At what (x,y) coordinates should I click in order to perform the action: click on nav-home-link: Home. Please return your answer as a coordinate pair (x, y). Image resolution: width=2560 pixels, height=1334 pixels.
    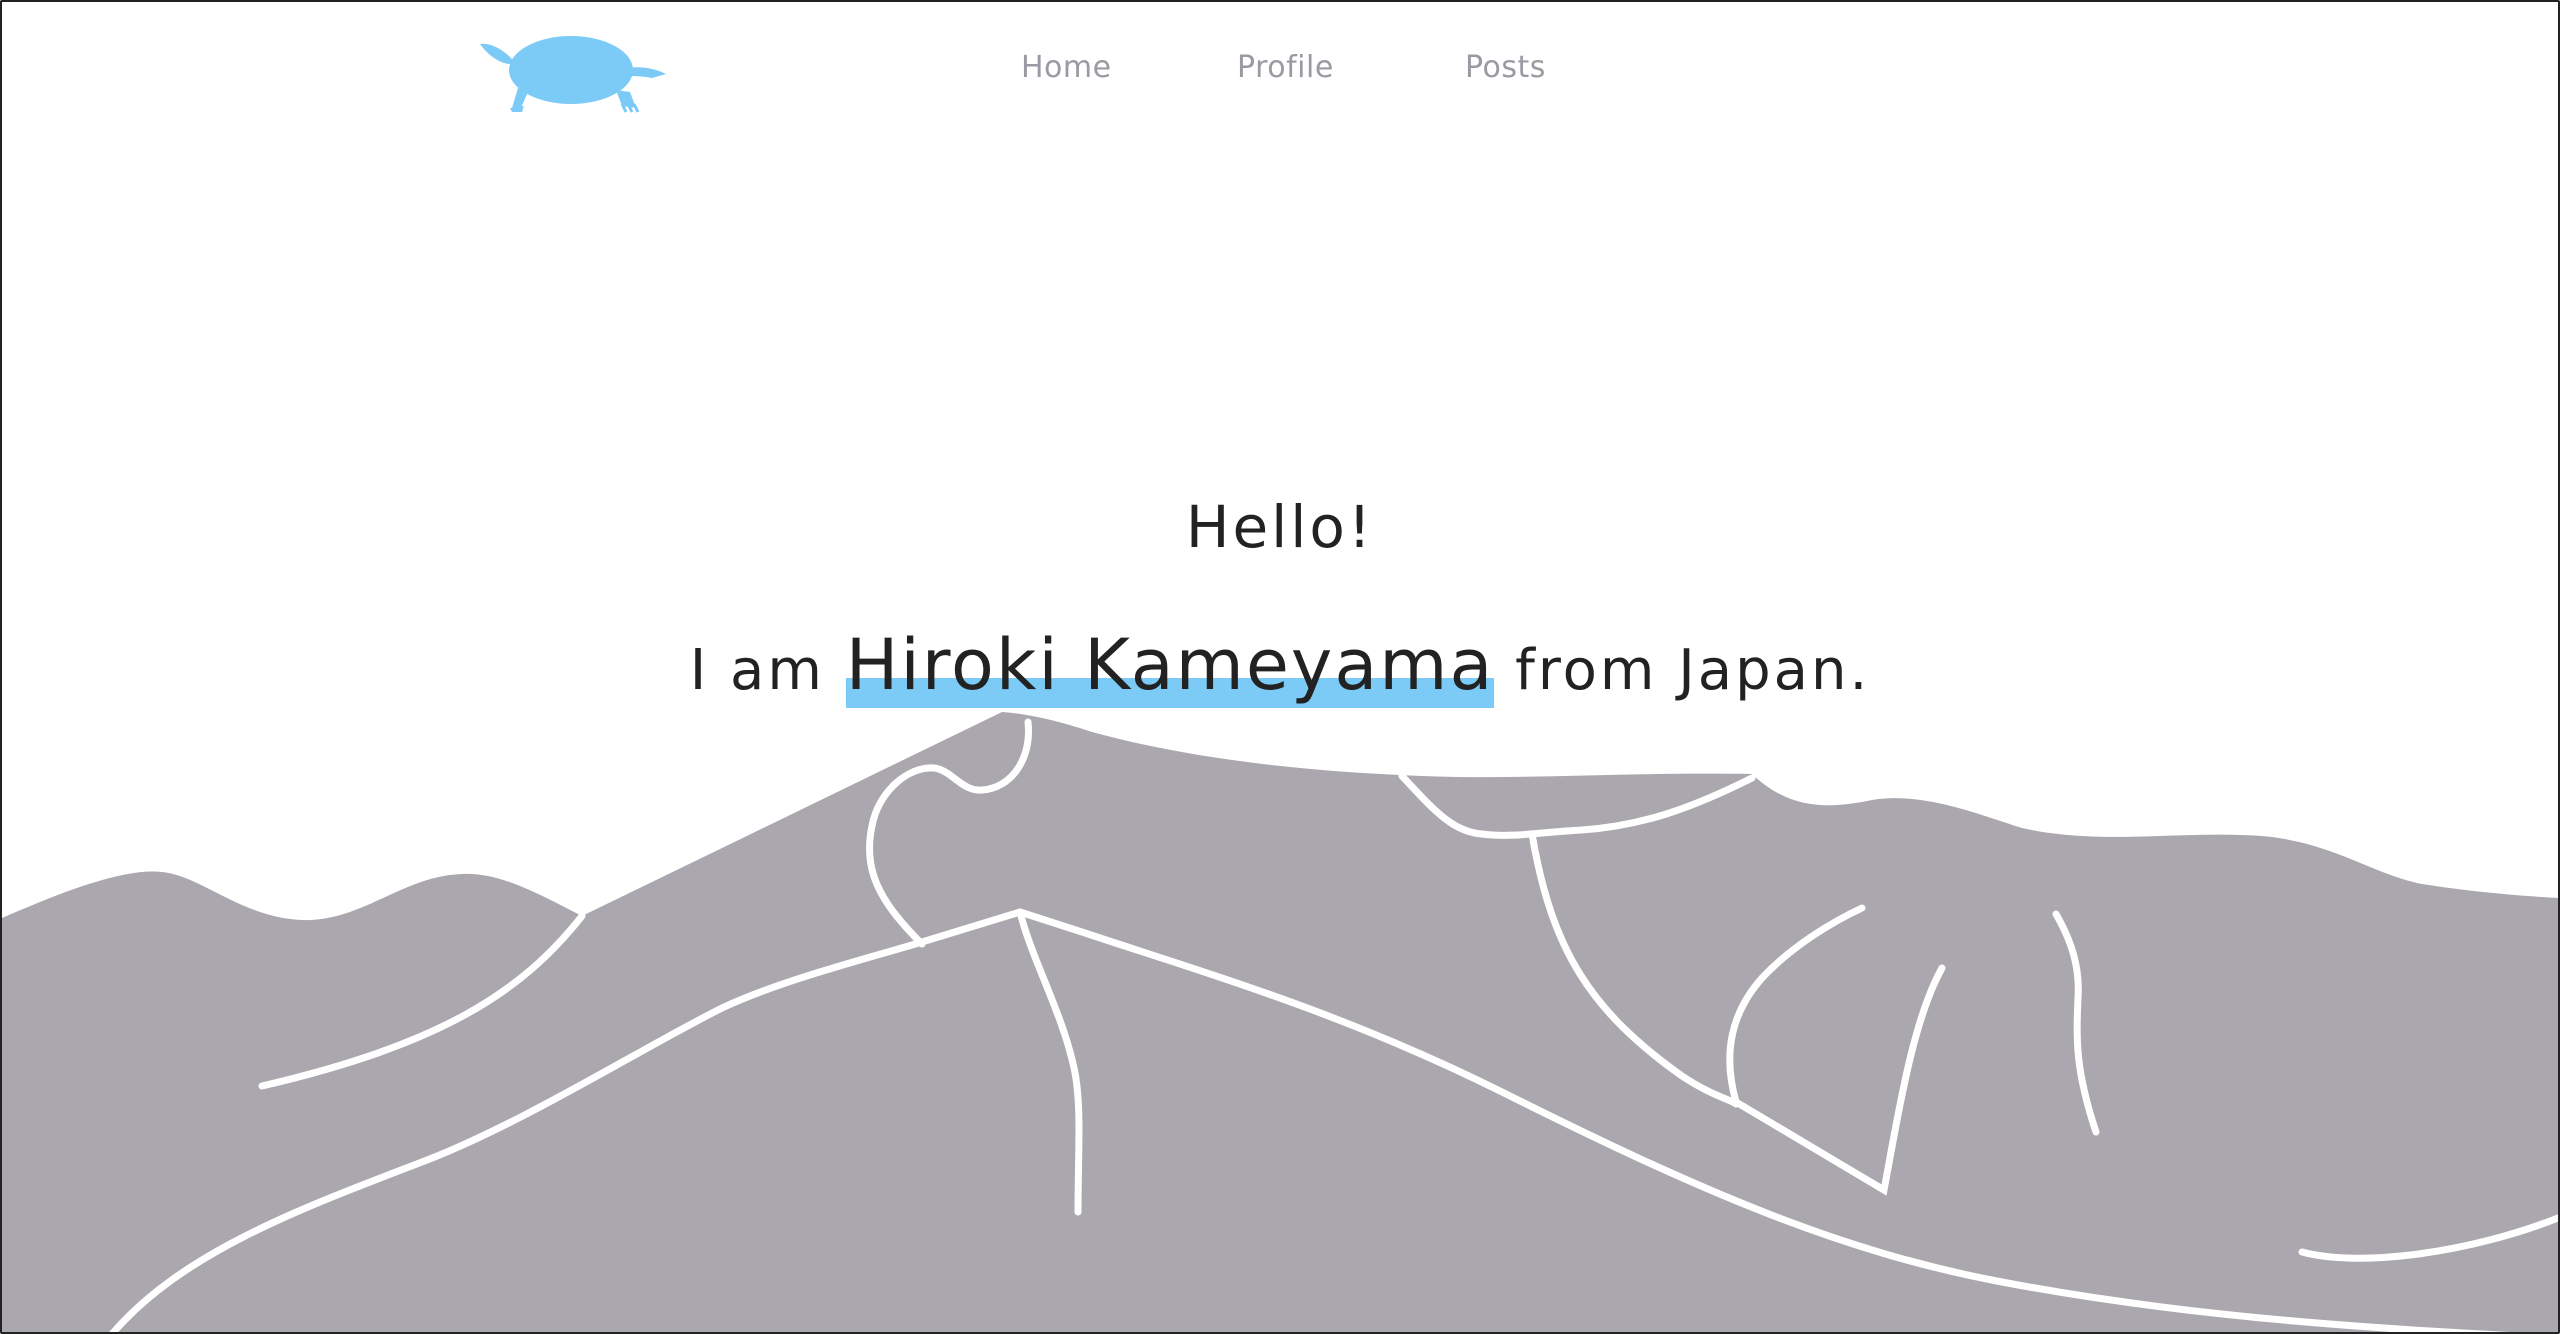
    Looking at the image, I should click on (1081, 67).